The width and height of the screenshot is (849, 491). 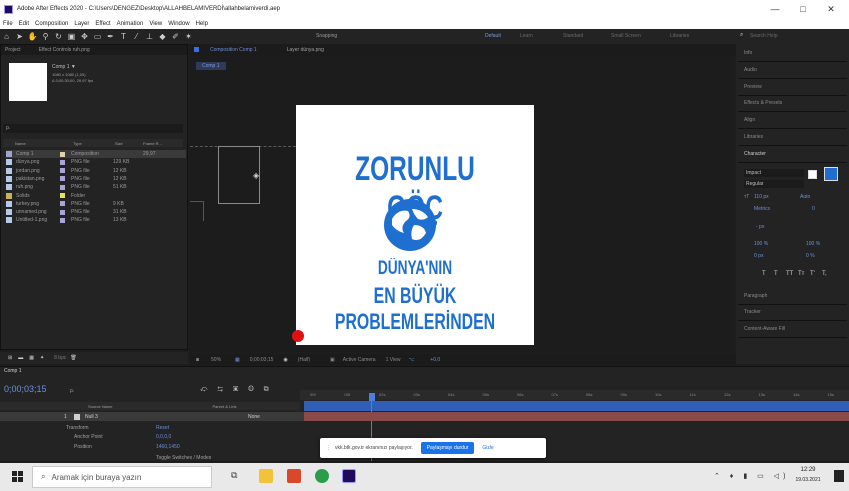 What do you see at coordinates (25, 389) in the screenshot?
I see `timeline-timecode: 0;00;03;15` at bounding box center [25, 389].